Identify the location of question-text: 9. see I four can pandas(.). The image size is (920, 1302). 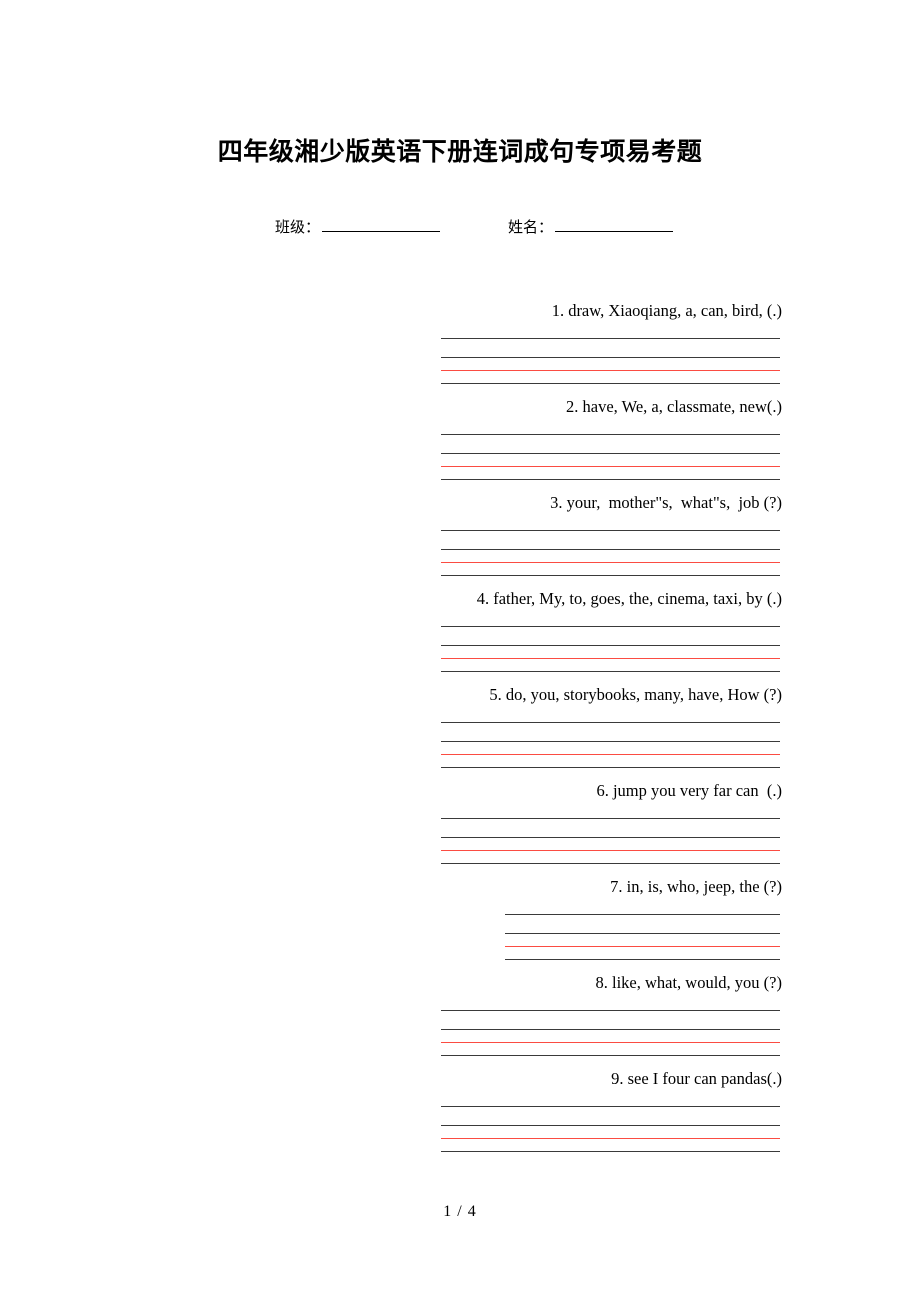
(696, 1078).